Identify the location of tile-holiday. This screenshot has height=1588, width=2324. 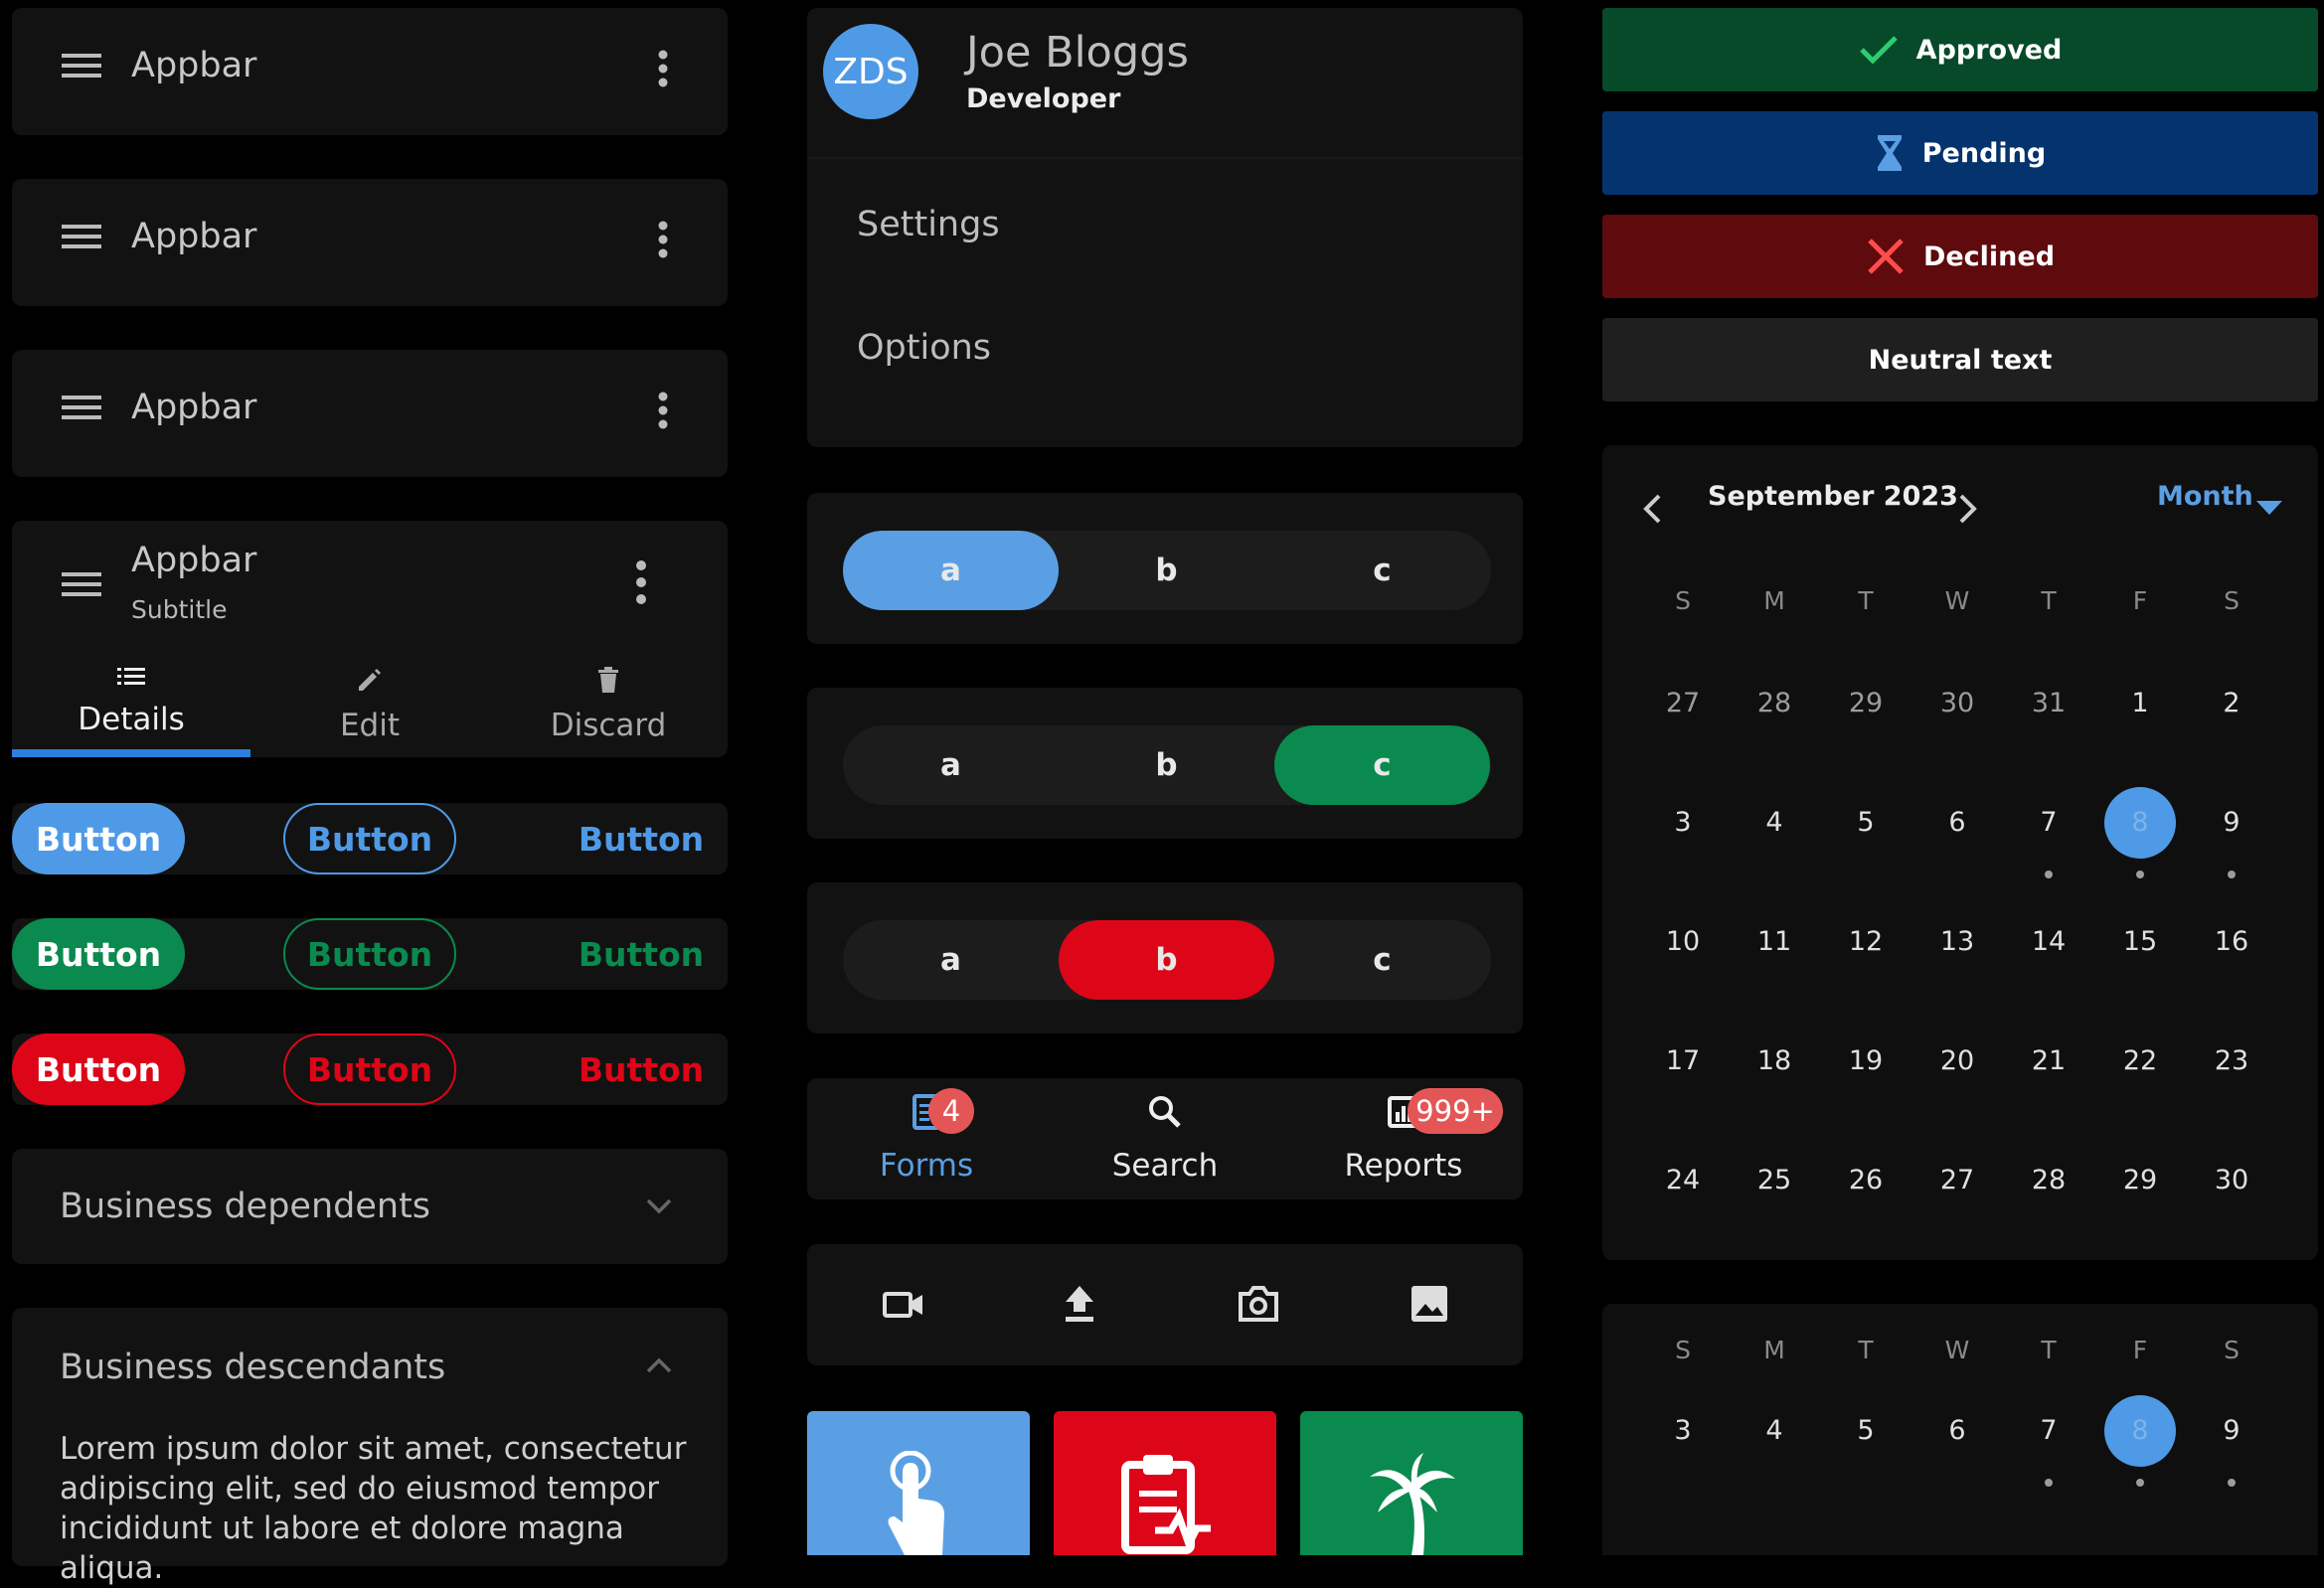
(1411, 1483).